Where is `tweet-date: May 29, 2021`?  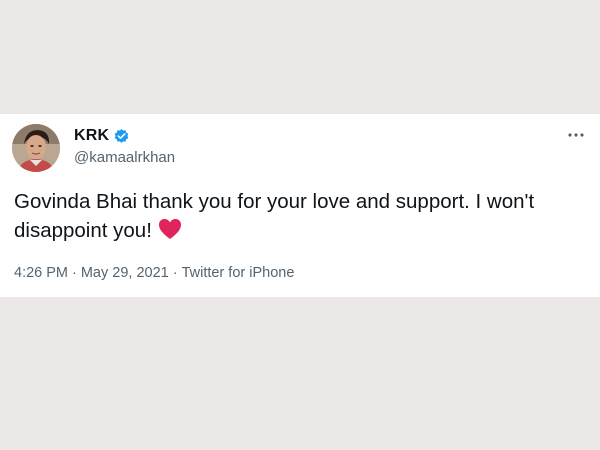 tweet-date: May 29, 2021 is located at coordinates (125, 273).